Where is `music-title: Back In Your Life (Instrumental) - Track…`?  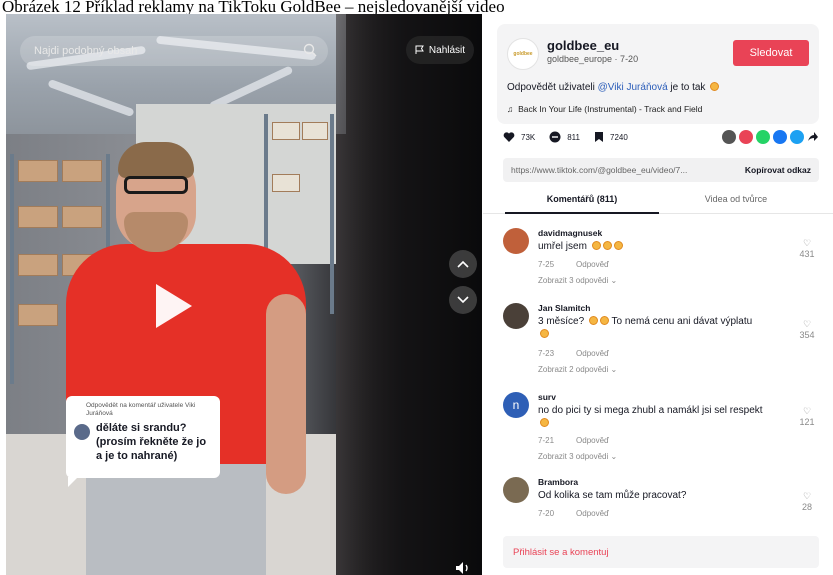
music-title: Back In Your Life (Instrumental) - Track… is located at coordinates (610, 109).